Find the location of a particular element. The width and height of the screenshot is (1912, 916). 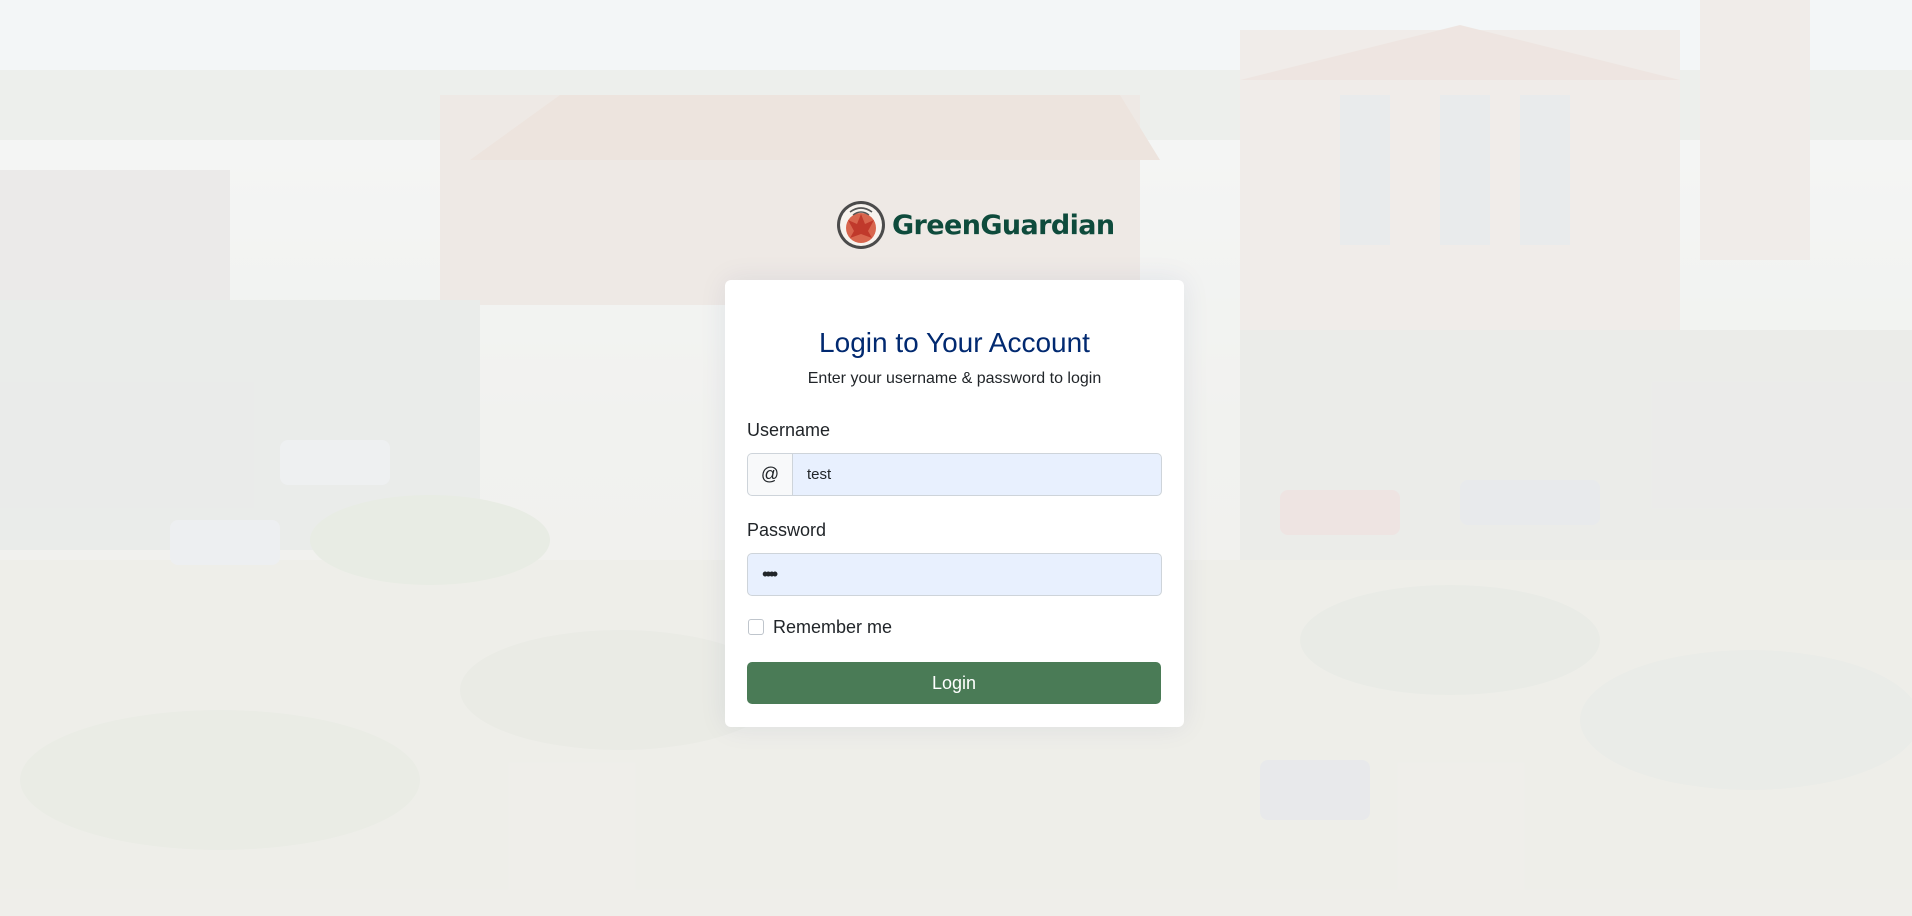

password-label: Password is located at coordinates (787, 530).